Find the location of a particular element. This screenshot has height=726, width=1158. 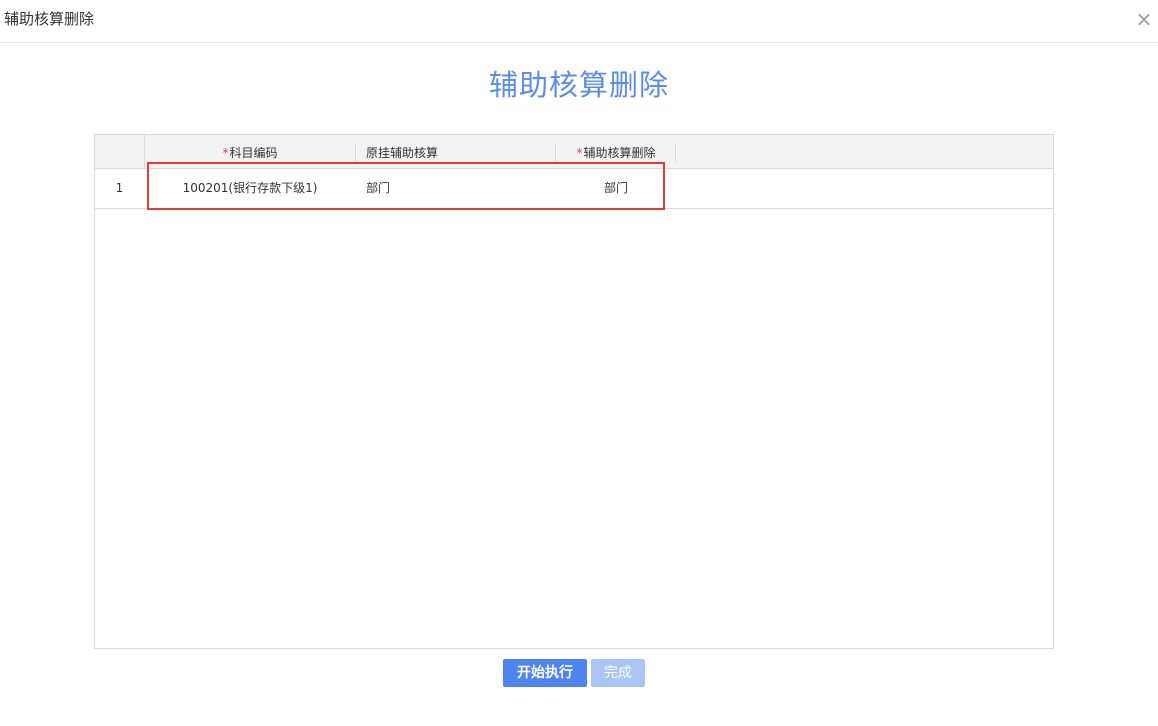

dialog-title: 辅助核算删除 is located at coordinates (49, 19).